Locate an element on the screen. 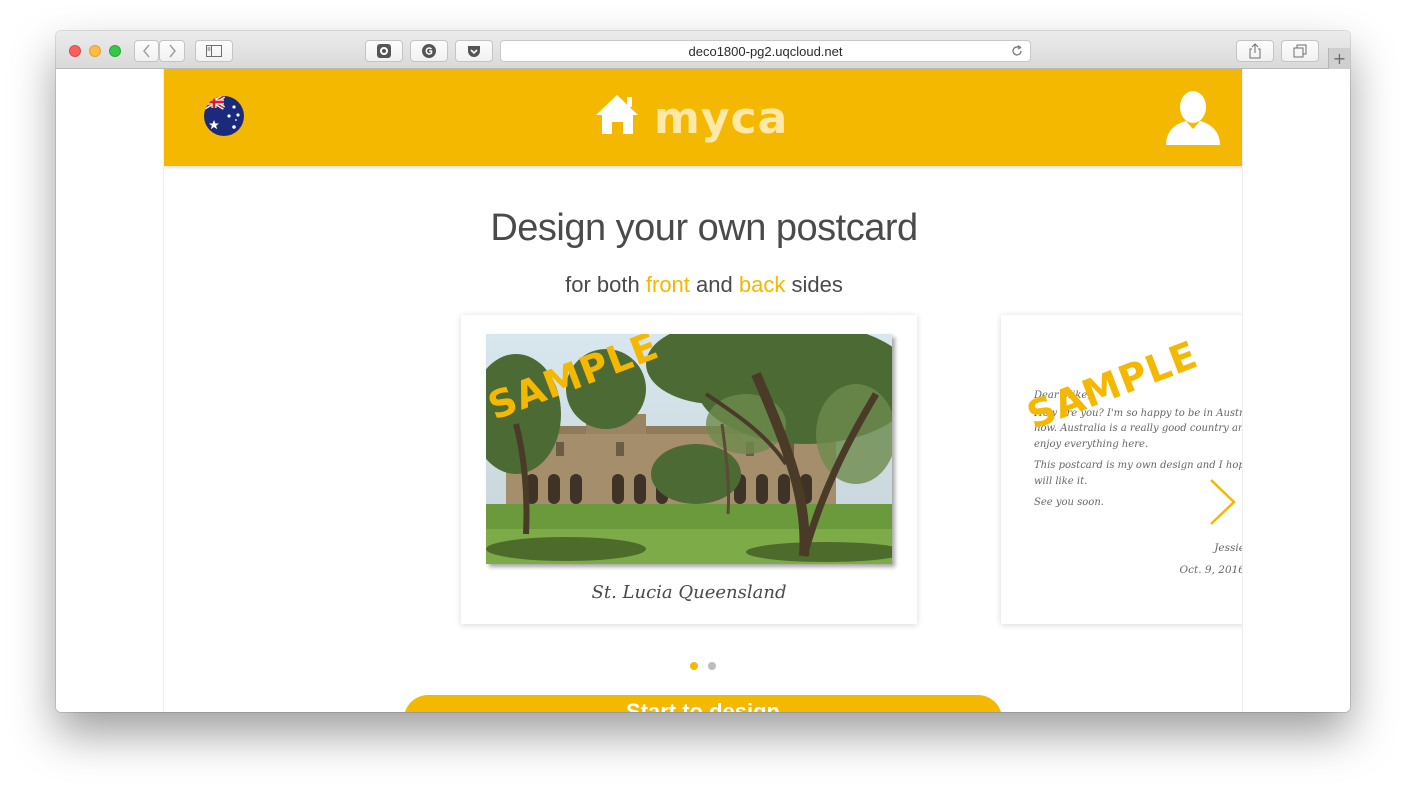 The width and height of the screenshot is (1406, 792). user-profile-icon is located at coordinates (1193, 118).